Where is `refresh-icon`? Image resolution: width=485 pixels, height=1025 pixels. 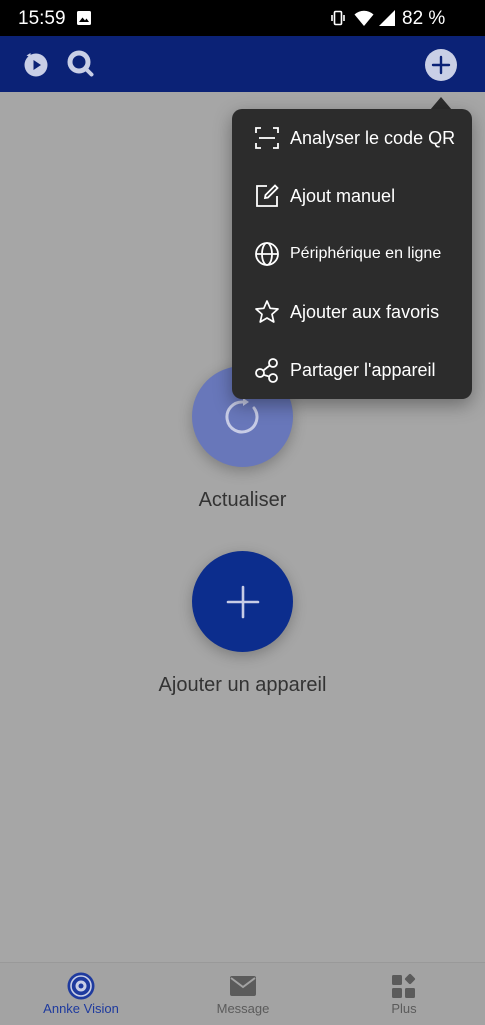 refresh-icon is located at coordinates (241, 415).